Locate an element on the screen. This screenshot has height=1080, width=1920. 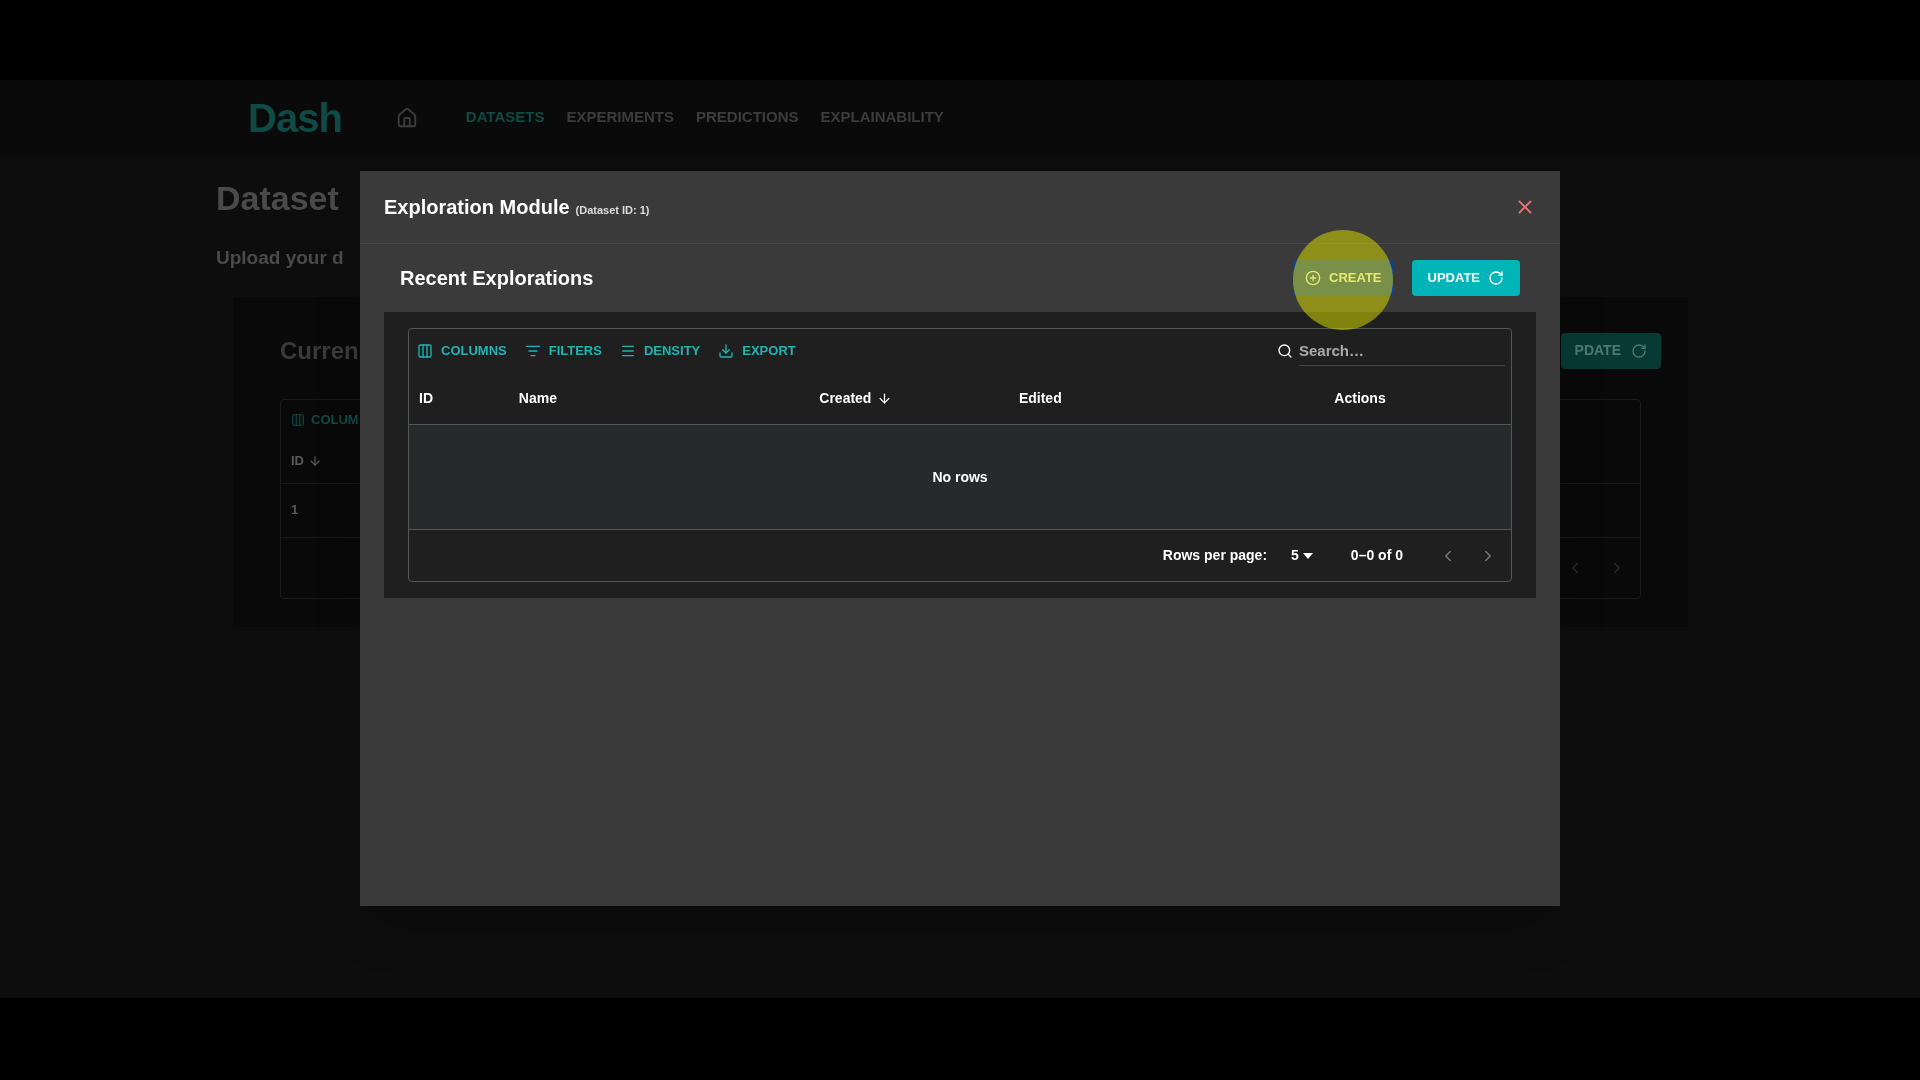
page-subtitle: Upload your d is located at coordinates (280, 258).